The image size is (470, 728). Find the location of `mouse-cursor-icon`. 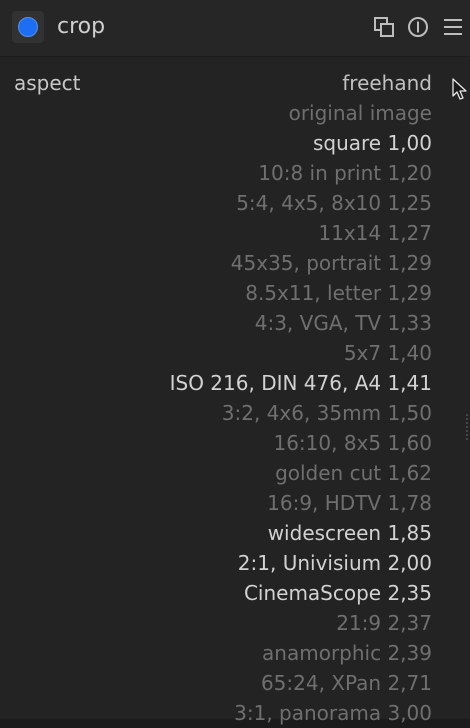

mouse-cursor-icon is located at coordinates (460, 92).